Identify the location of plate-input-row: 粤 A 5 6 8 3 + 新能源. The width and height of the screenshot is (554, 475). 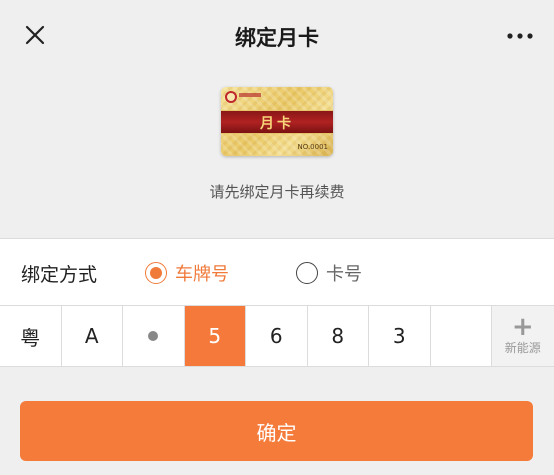
(277, 336).